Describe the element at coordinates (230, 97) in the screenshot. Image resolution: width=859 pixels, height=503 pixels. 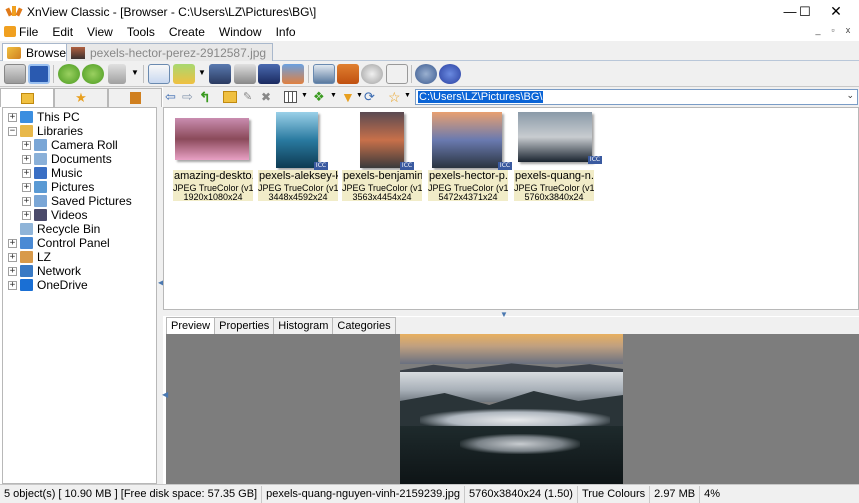
I see `new-folder-icon` at that location.